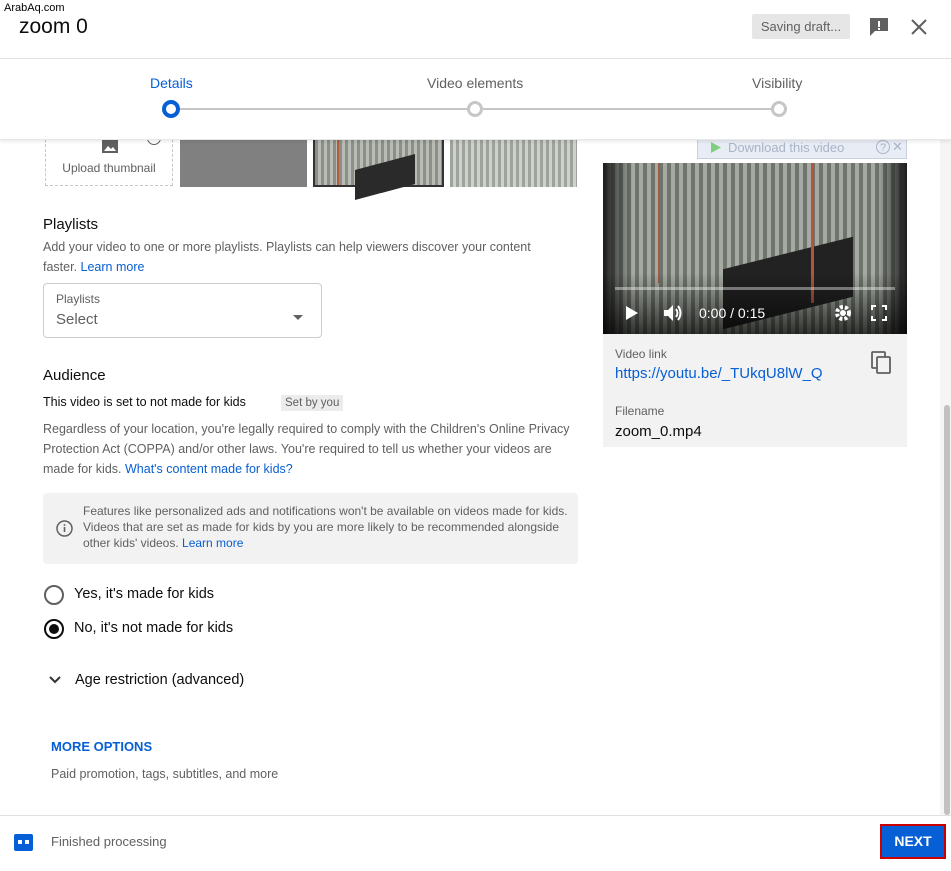 The height and width of the screenshot is (871, 951). What do you see at coordinates (475, 843) in the screenshot?
I see `footer: Finished processing` at bounding box center [475, 843].